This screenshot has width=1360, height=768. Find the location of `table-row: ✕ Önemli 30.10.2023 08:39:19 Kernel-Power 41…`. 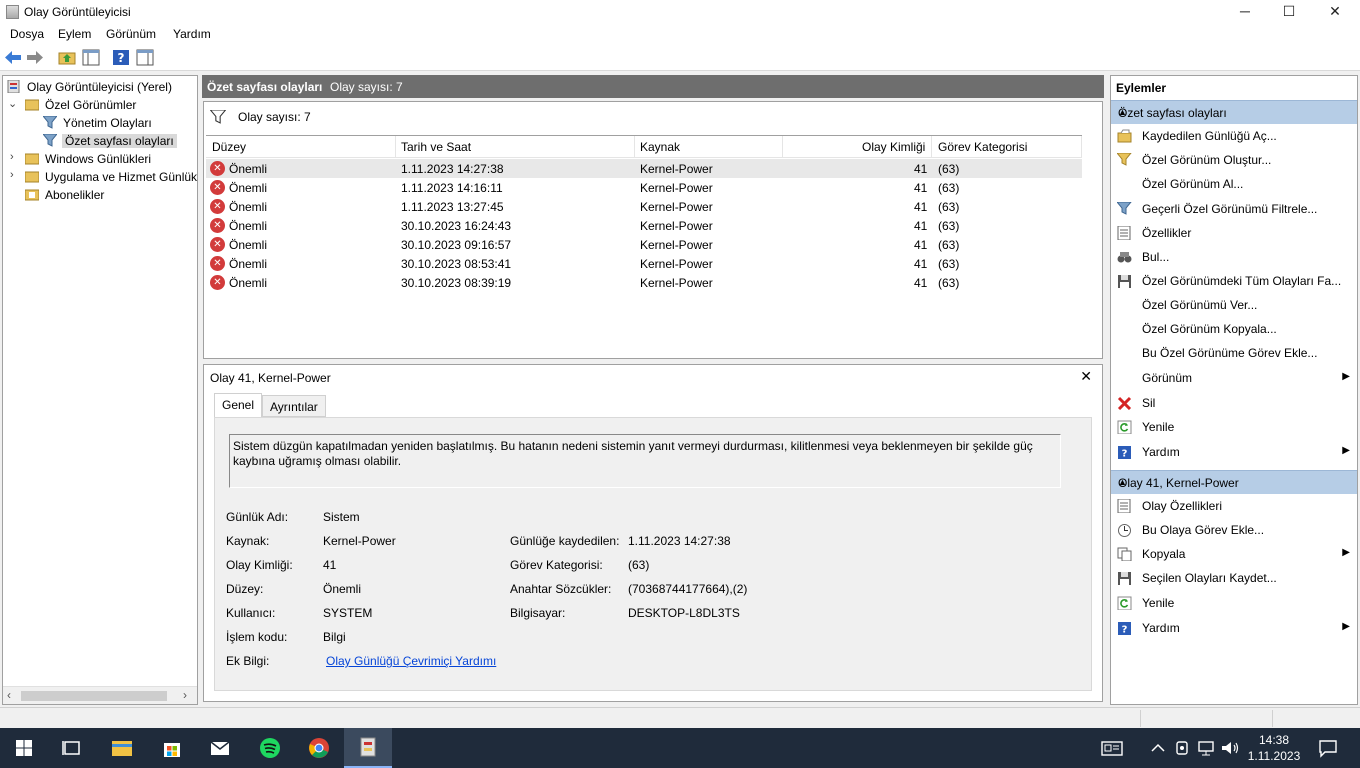

table-row: ✕ Önemli 30.10.2023 08:39:19 Kernel-Power 41… is located at coordinates (644, 282).